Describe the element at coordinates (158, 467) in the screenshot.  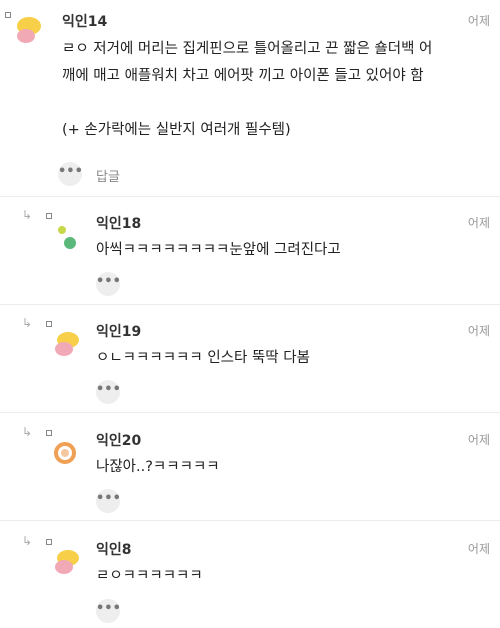
I see `comment-text: 나잖아..?ㅋㅋㅋㅋㅋ` at that location.